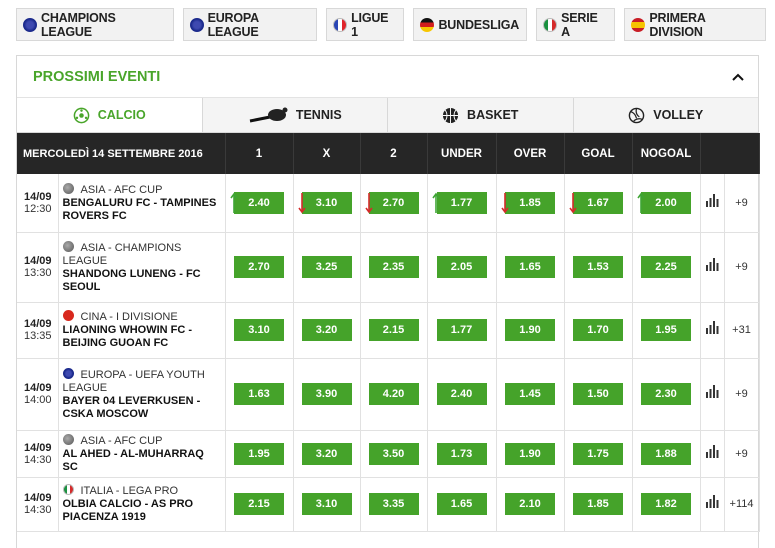 The width and height of the screenshot is (775, 548). I want to click on event-time: 12:30, so click(38, 208).